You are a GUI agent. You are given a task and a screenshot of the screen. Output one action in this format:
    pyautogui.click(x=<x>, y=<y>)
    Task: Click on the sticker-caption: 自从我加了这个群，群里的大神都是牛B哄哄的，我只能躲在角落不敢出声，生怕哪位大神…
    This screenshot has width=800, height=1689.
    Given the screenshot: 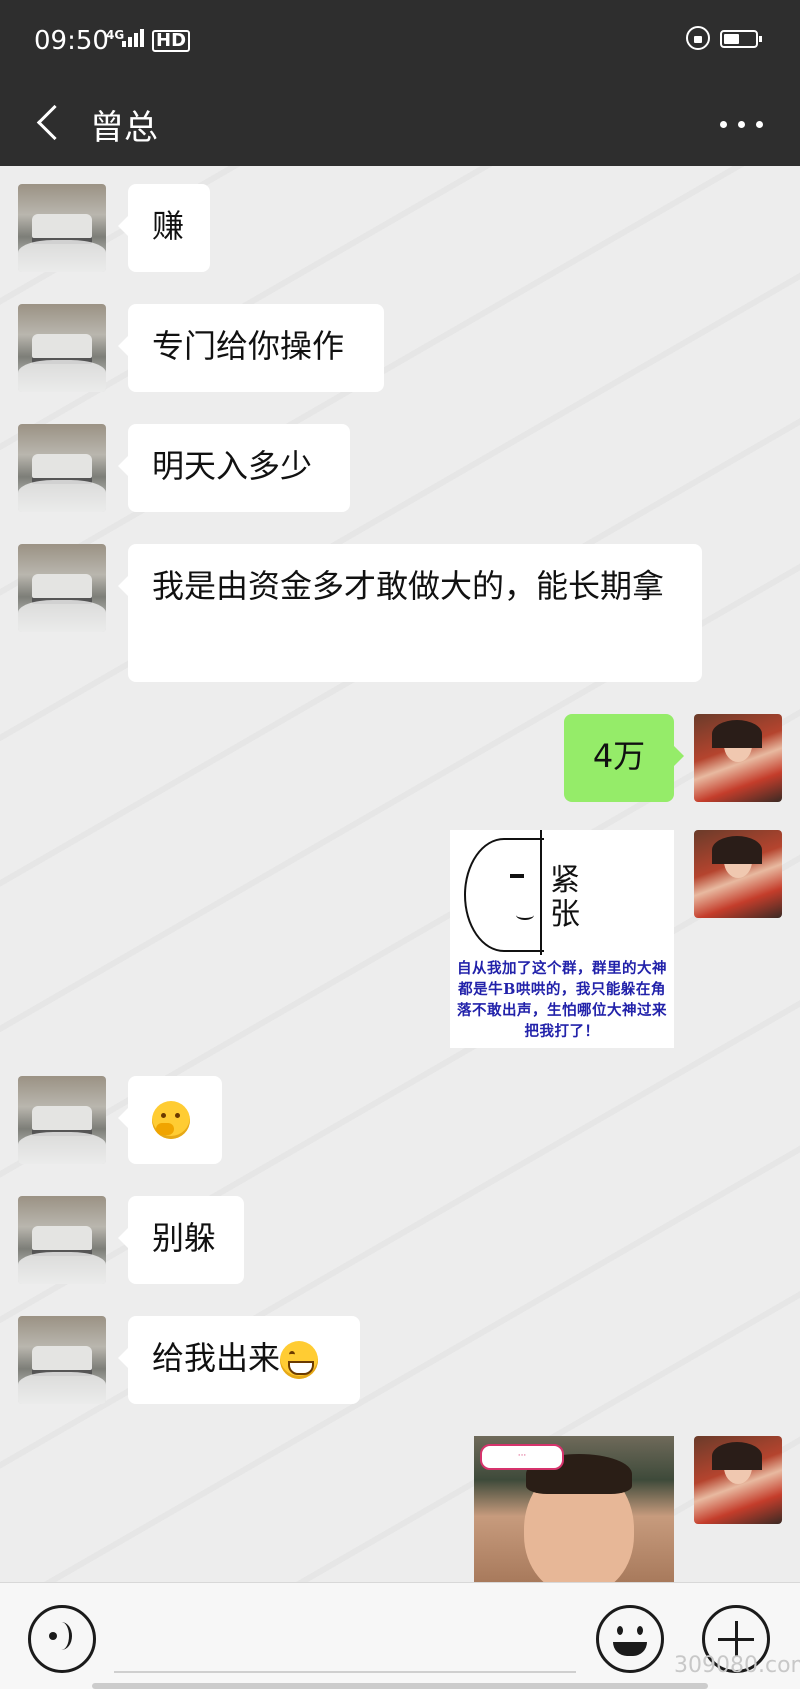 What is the action you would take?
    pyautogui.click(x=562, y=1000)
    